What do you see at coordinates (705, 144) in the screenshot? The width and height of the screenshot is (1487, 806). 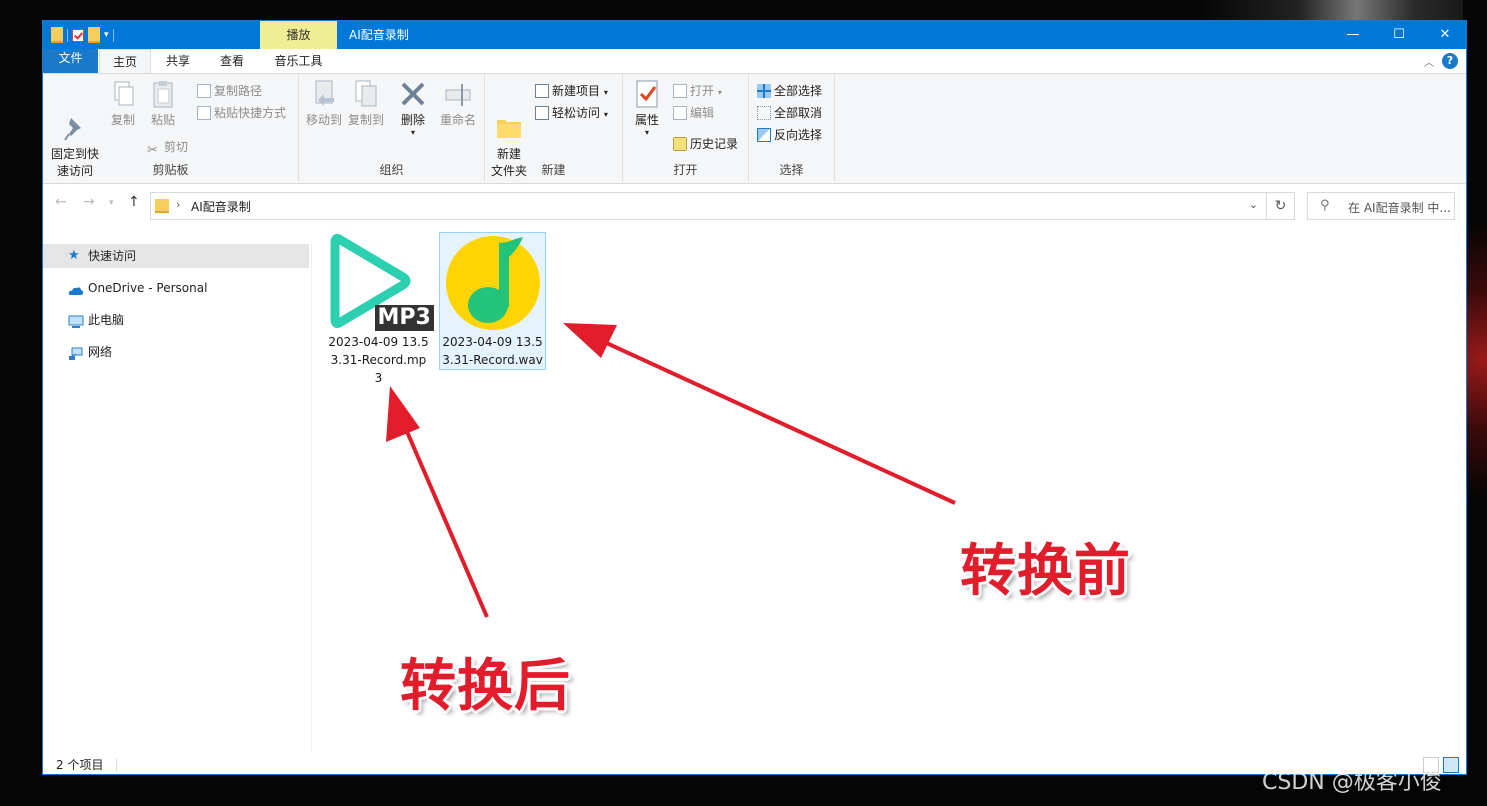 I see `history-button: 历史记录` at bounding box center [705, 144].